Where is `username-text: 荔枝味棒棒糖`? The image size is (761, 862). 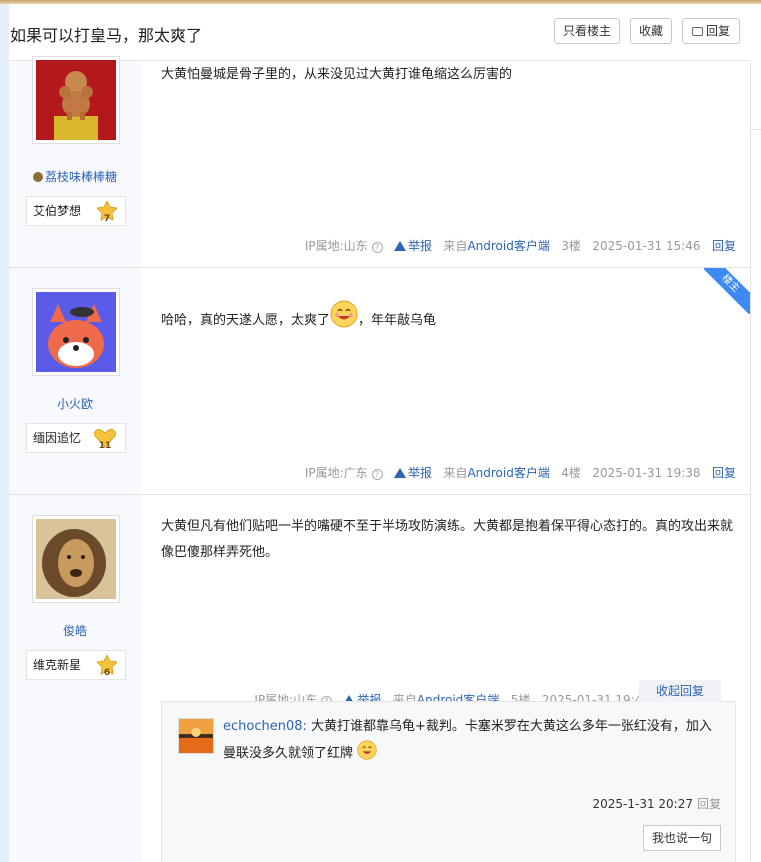 username-text: 荔枝味棒棒糖 is located at coordinates (80, 177).